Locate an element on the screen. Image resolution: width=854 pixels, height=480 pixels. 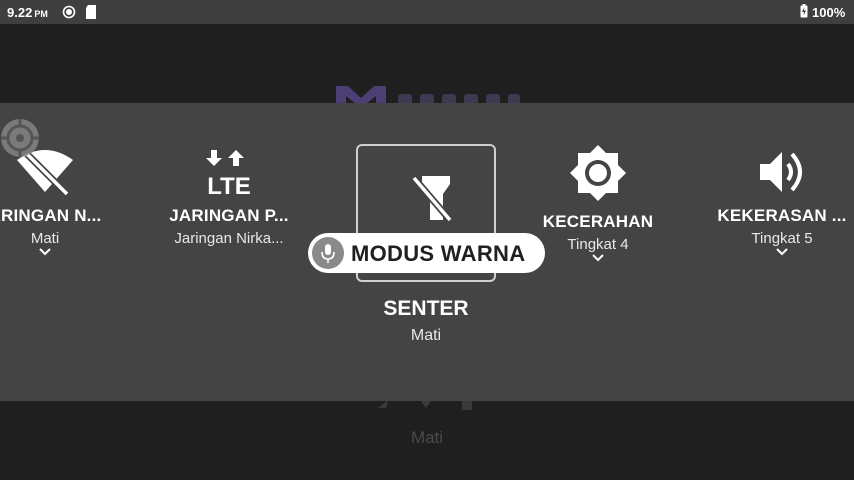
voice-command-pill: MODUS WARNA is located at coordinates (426, 253).